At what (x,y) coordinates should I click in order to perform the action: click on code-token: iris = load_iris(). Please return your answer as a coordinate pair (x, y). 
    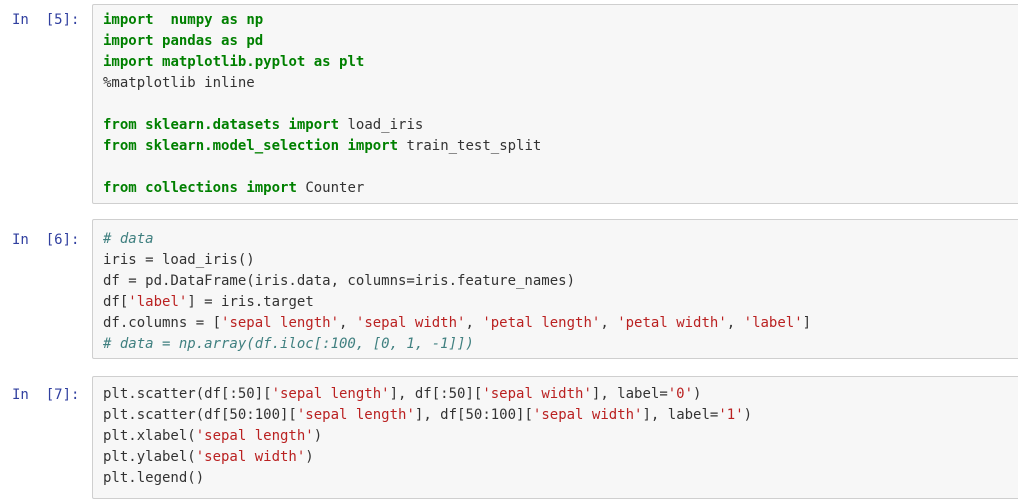
    Looking at the image, I should click on (179, 260).